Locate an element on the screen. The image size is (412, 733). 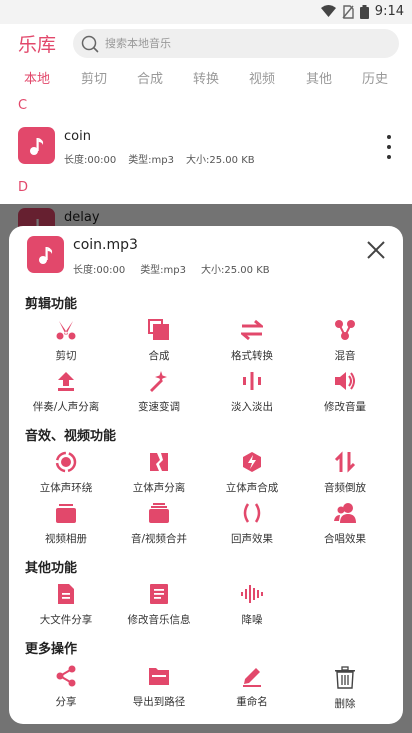
func-video-album: 视频相册 is located at coordinates (66, 524).